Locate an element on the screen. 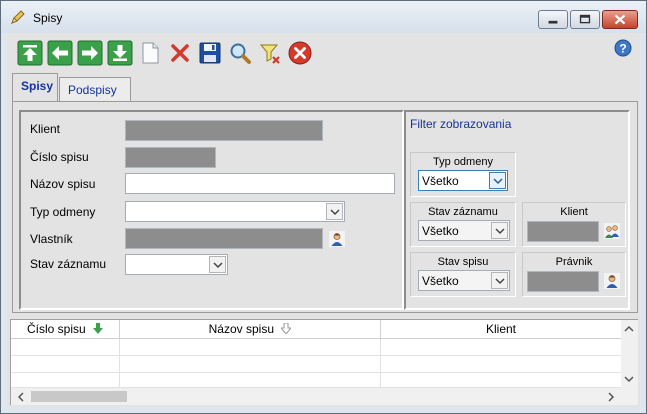 The height and width of the screenshot is (414, 647). title-bar: Spisy is located at coordinates (323, 17).